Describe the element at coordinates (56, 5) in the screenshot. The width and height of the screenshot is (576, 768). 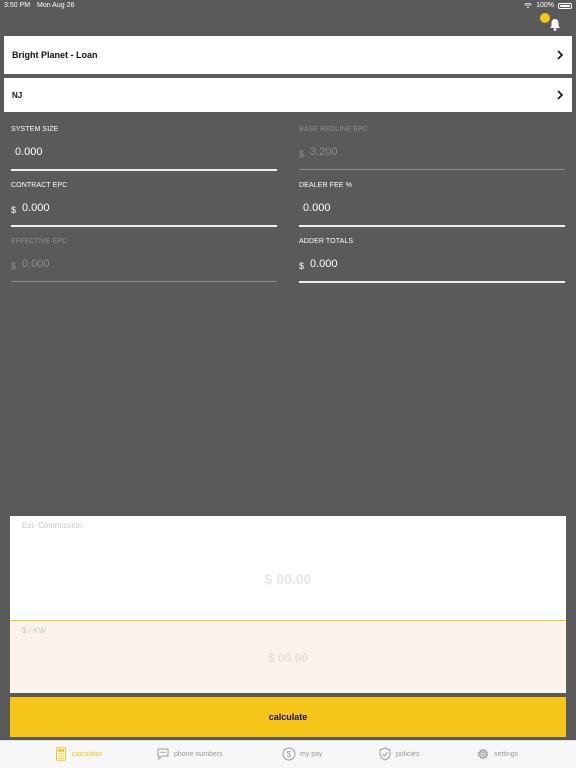
I see `status-date: Mon Aug 26` at that location.